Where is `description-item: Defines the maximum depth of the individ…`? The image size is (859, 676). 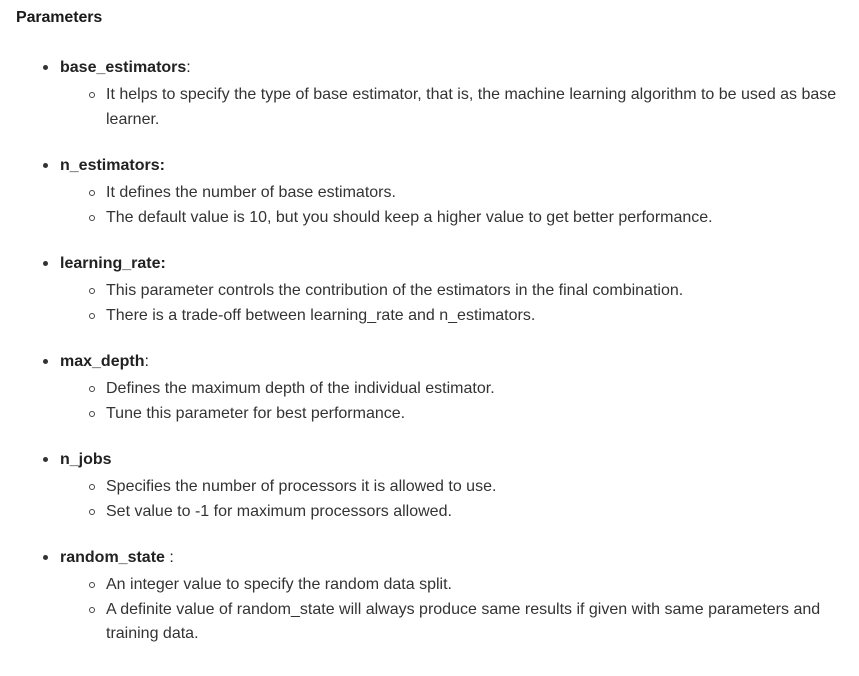
description-item: Defines the maximum depth of the individ… is located at coordinates (450, 389).